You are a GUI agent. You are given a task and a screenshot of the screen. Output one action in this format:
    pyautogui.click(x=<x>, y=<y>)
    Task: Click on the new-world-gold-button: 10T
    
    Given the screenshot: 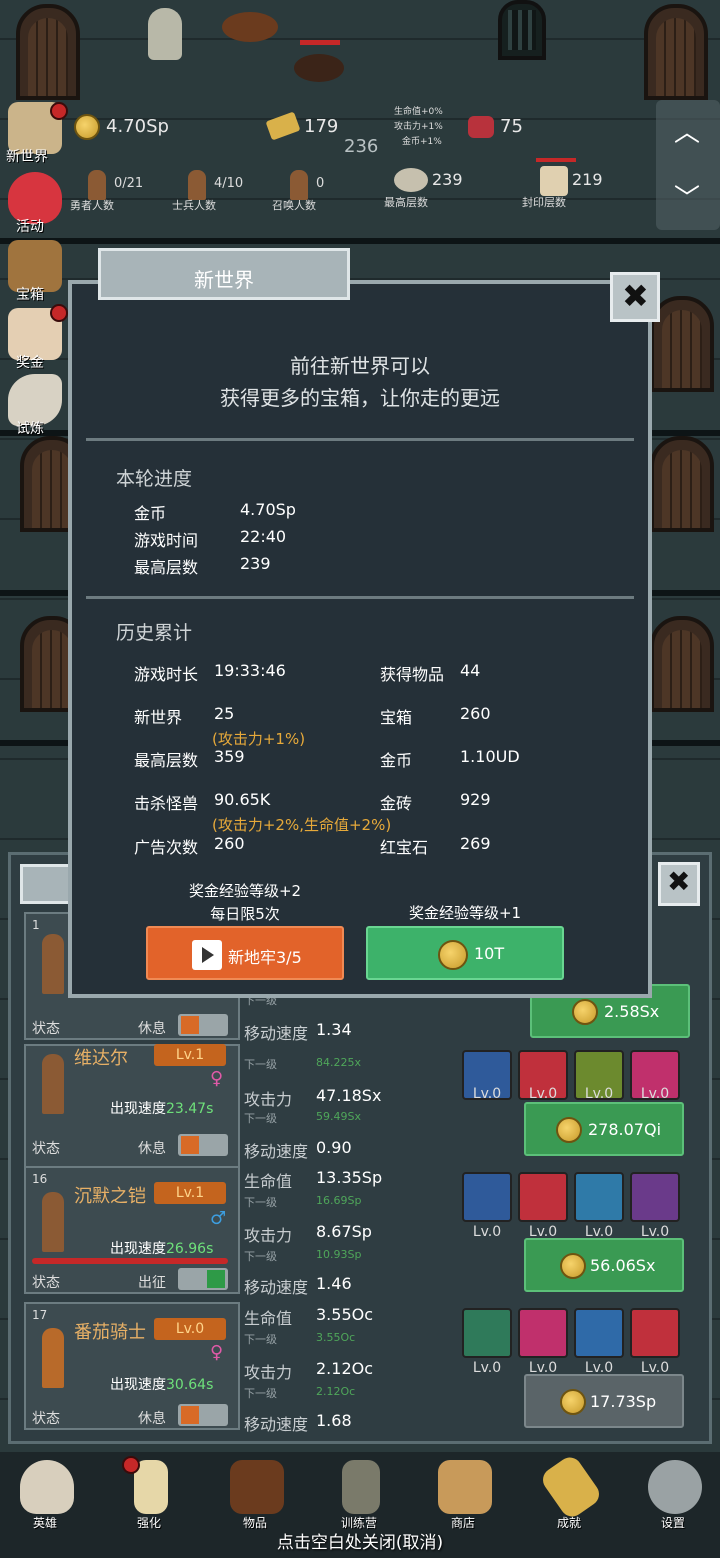 What is the action you would take?
    pyautogui.click(x=465, y=953)
    